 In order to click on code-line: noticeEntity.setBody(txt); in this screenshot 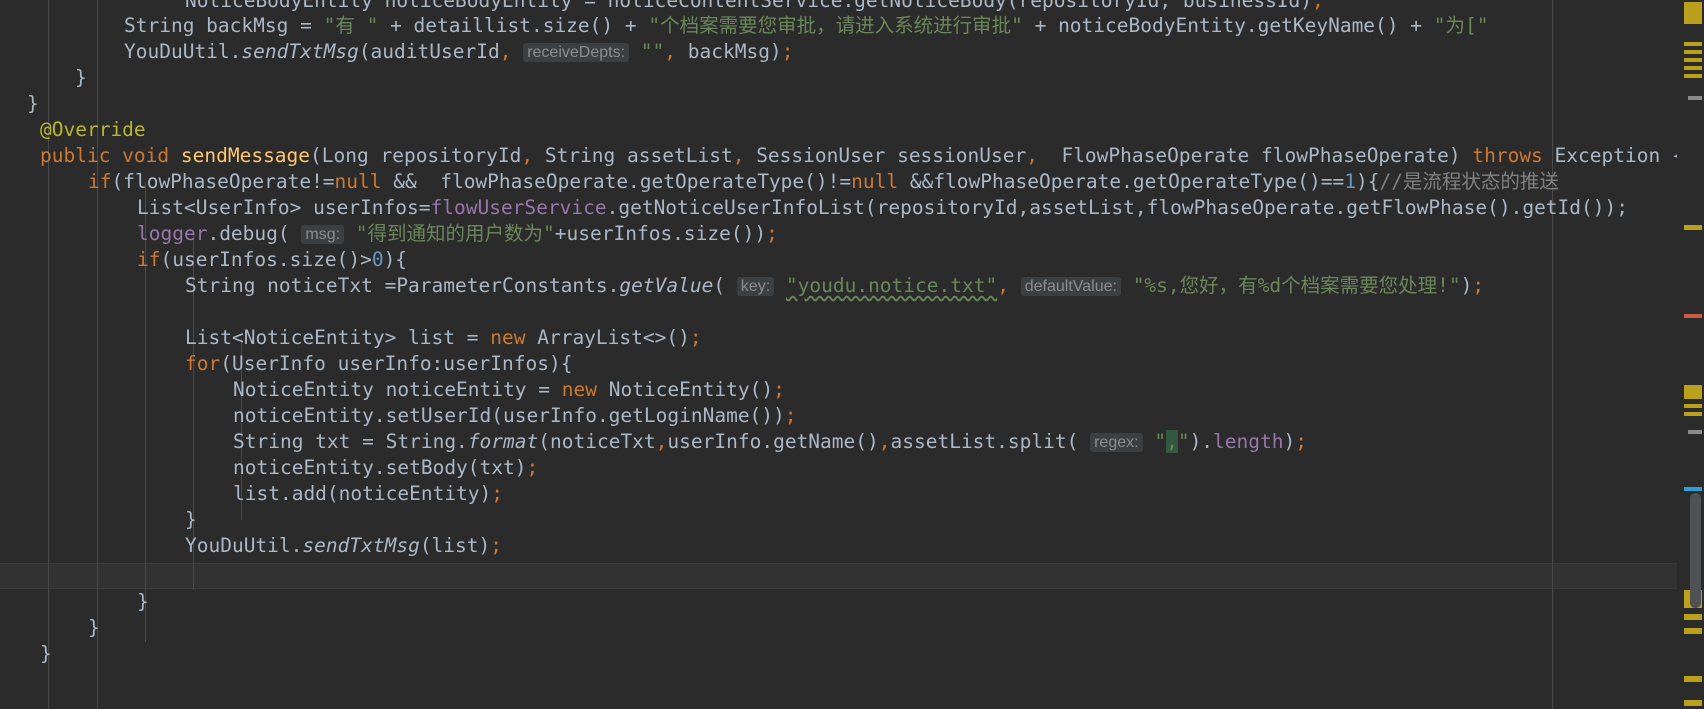, I will do `click(269, 468)`.